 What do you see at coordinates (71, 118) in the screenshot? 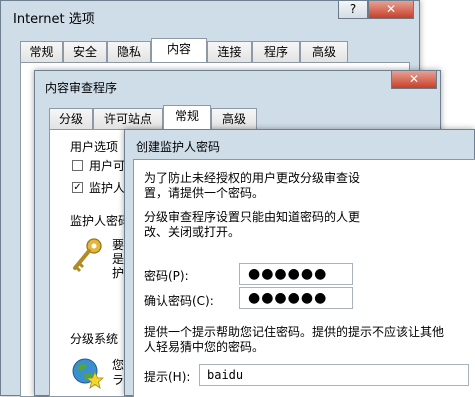
I see `tab-ratings: 分级` at bounding box center [71, 118].